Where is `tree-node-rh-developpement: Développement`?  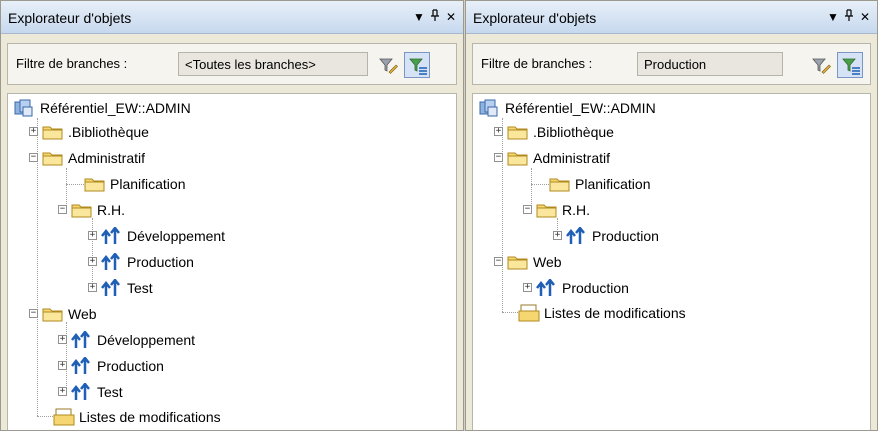
tree-node-rh-developpement: Développement is located at coordinates (163, 236).